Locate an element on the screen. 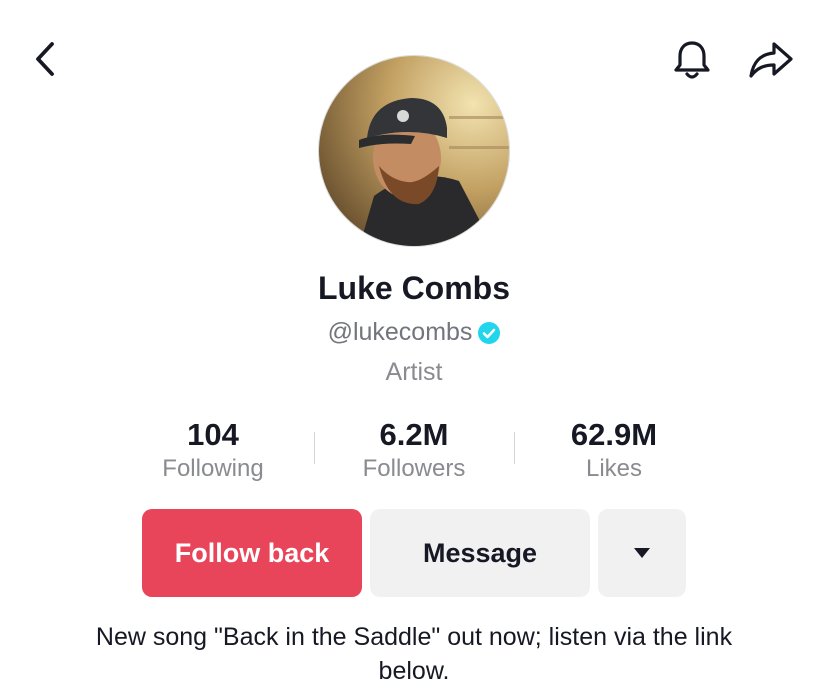 The width and height of the screenshot is (828, 695). share-button is located at coordinates (771, 60).